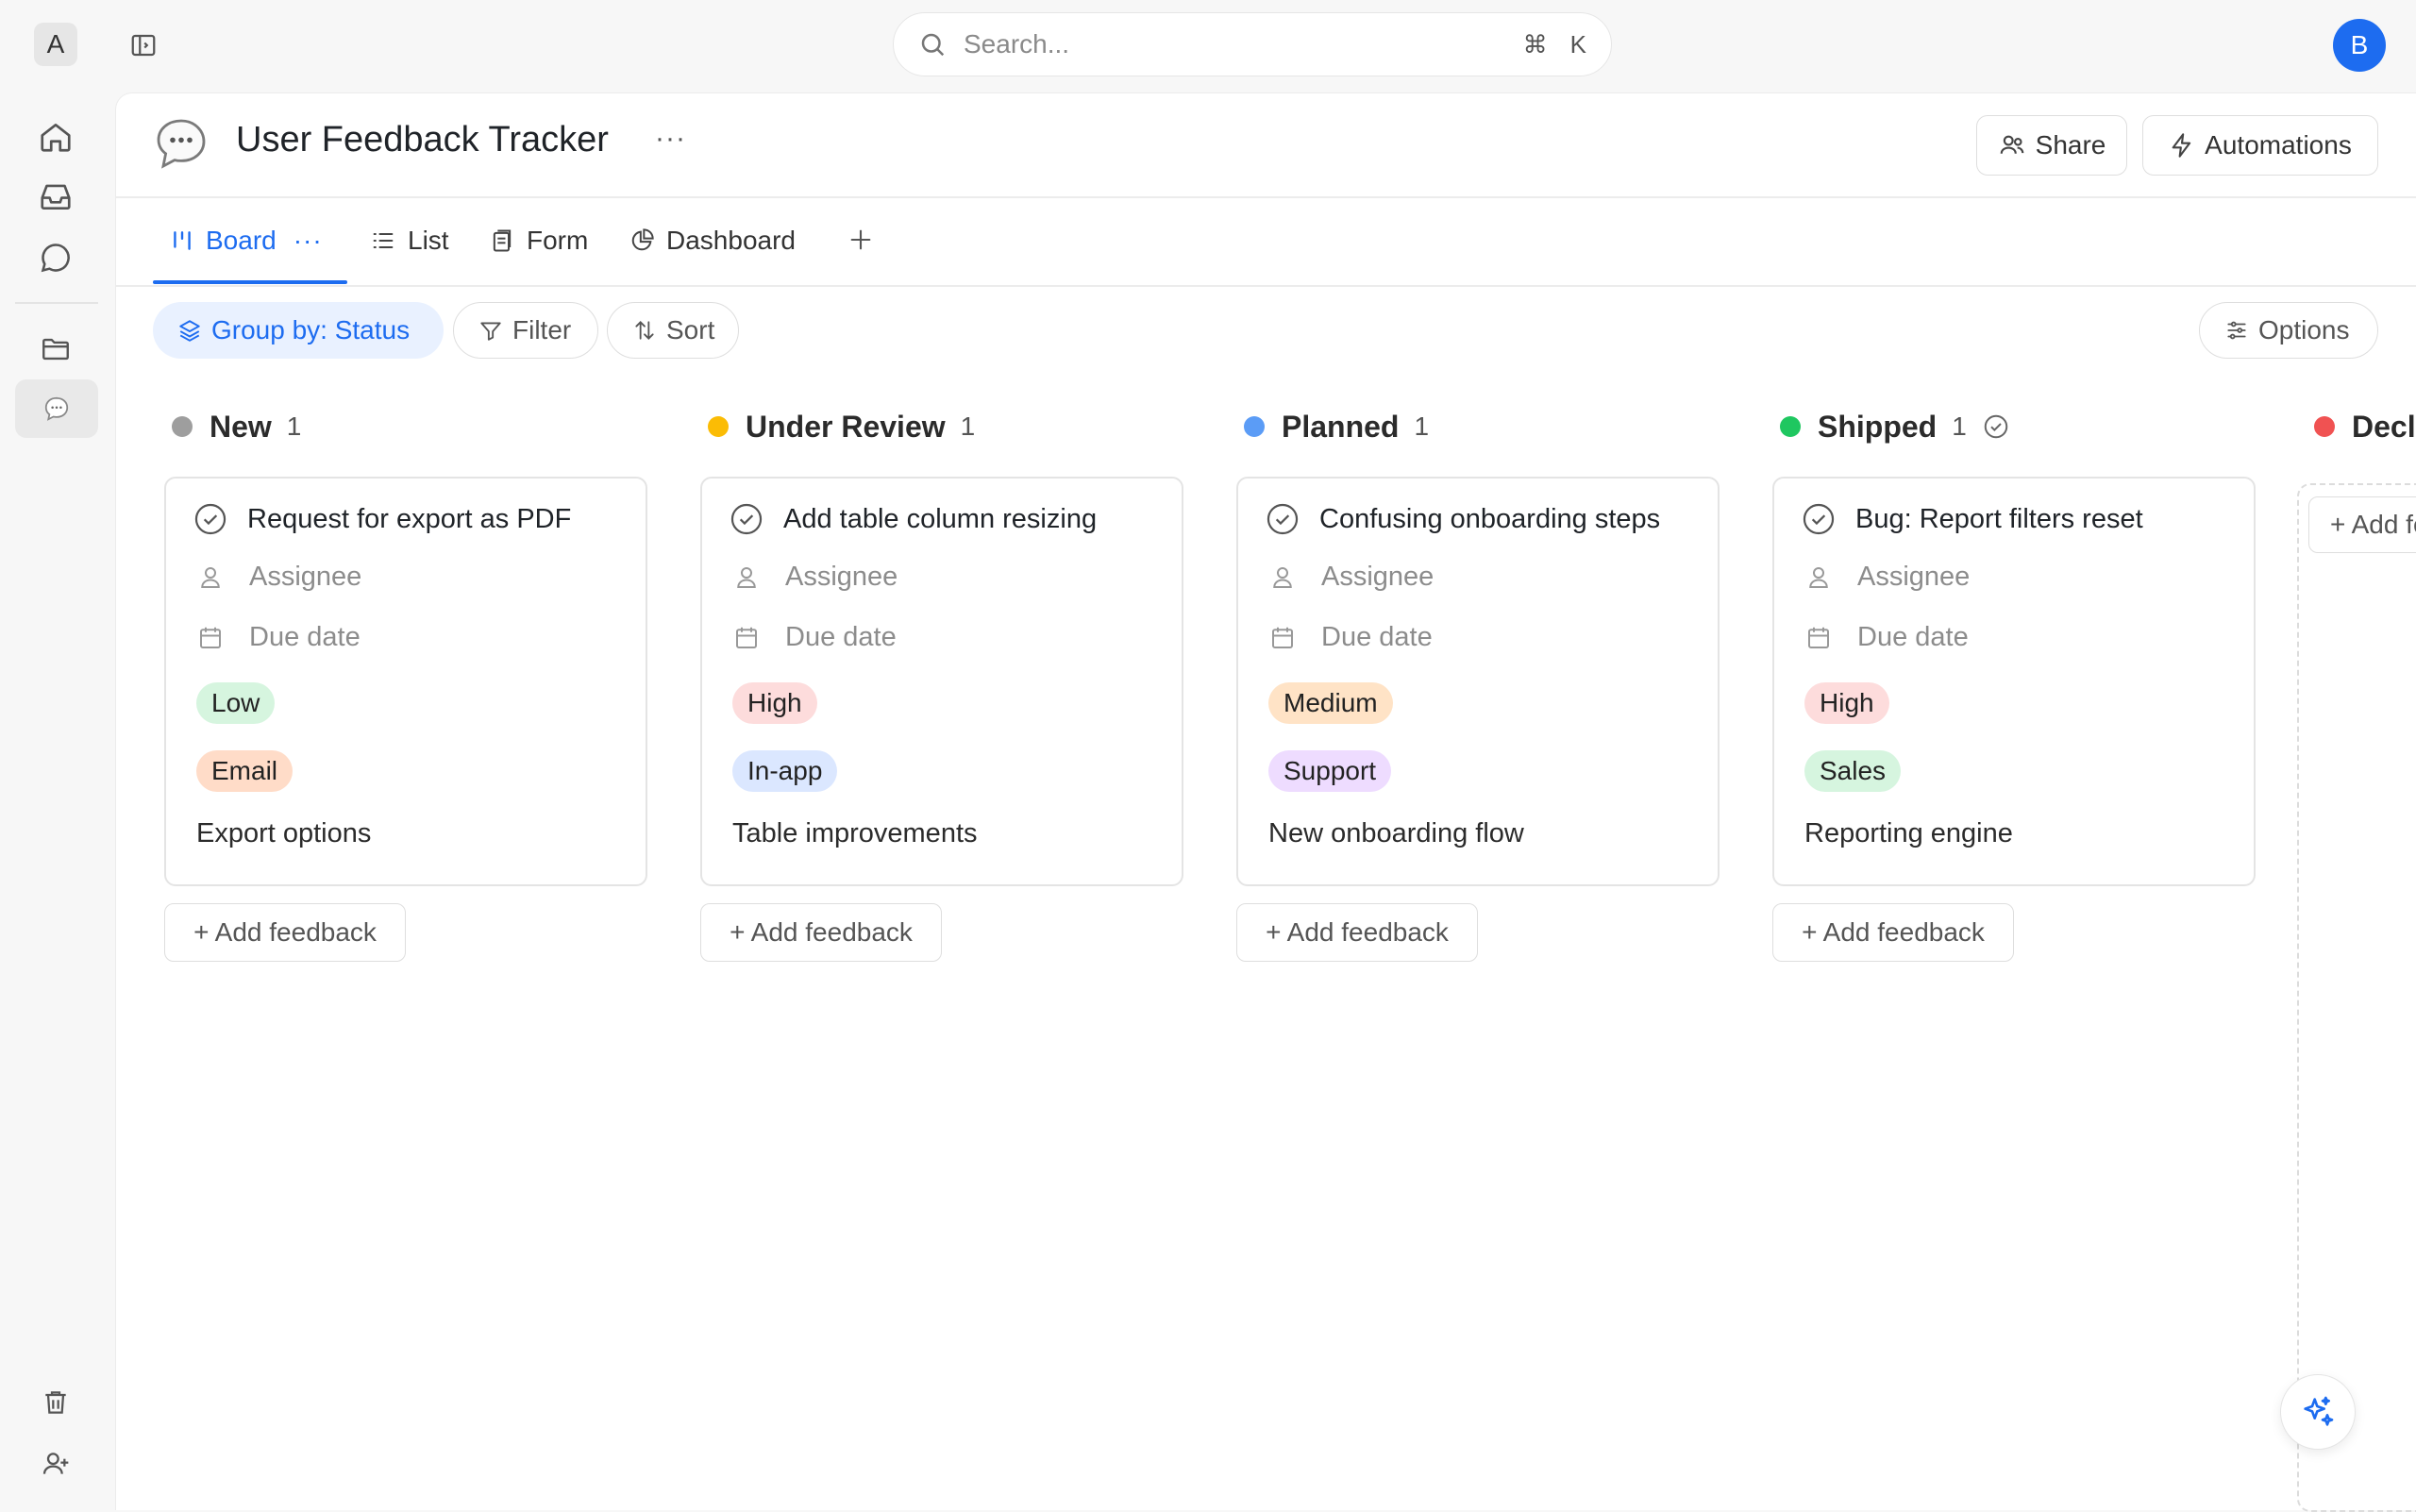 The height and width of the screenshot is (1512, 2416). What do you see at coordinates (236, 426) in the screenshot?
I see `column-header-new: New 1` at bounding box center [236, 426].